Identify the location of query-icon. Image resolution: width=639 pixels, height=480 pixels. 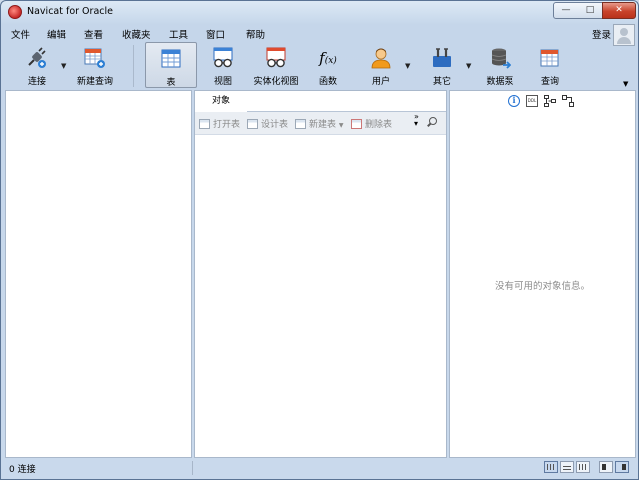
(549, 58).